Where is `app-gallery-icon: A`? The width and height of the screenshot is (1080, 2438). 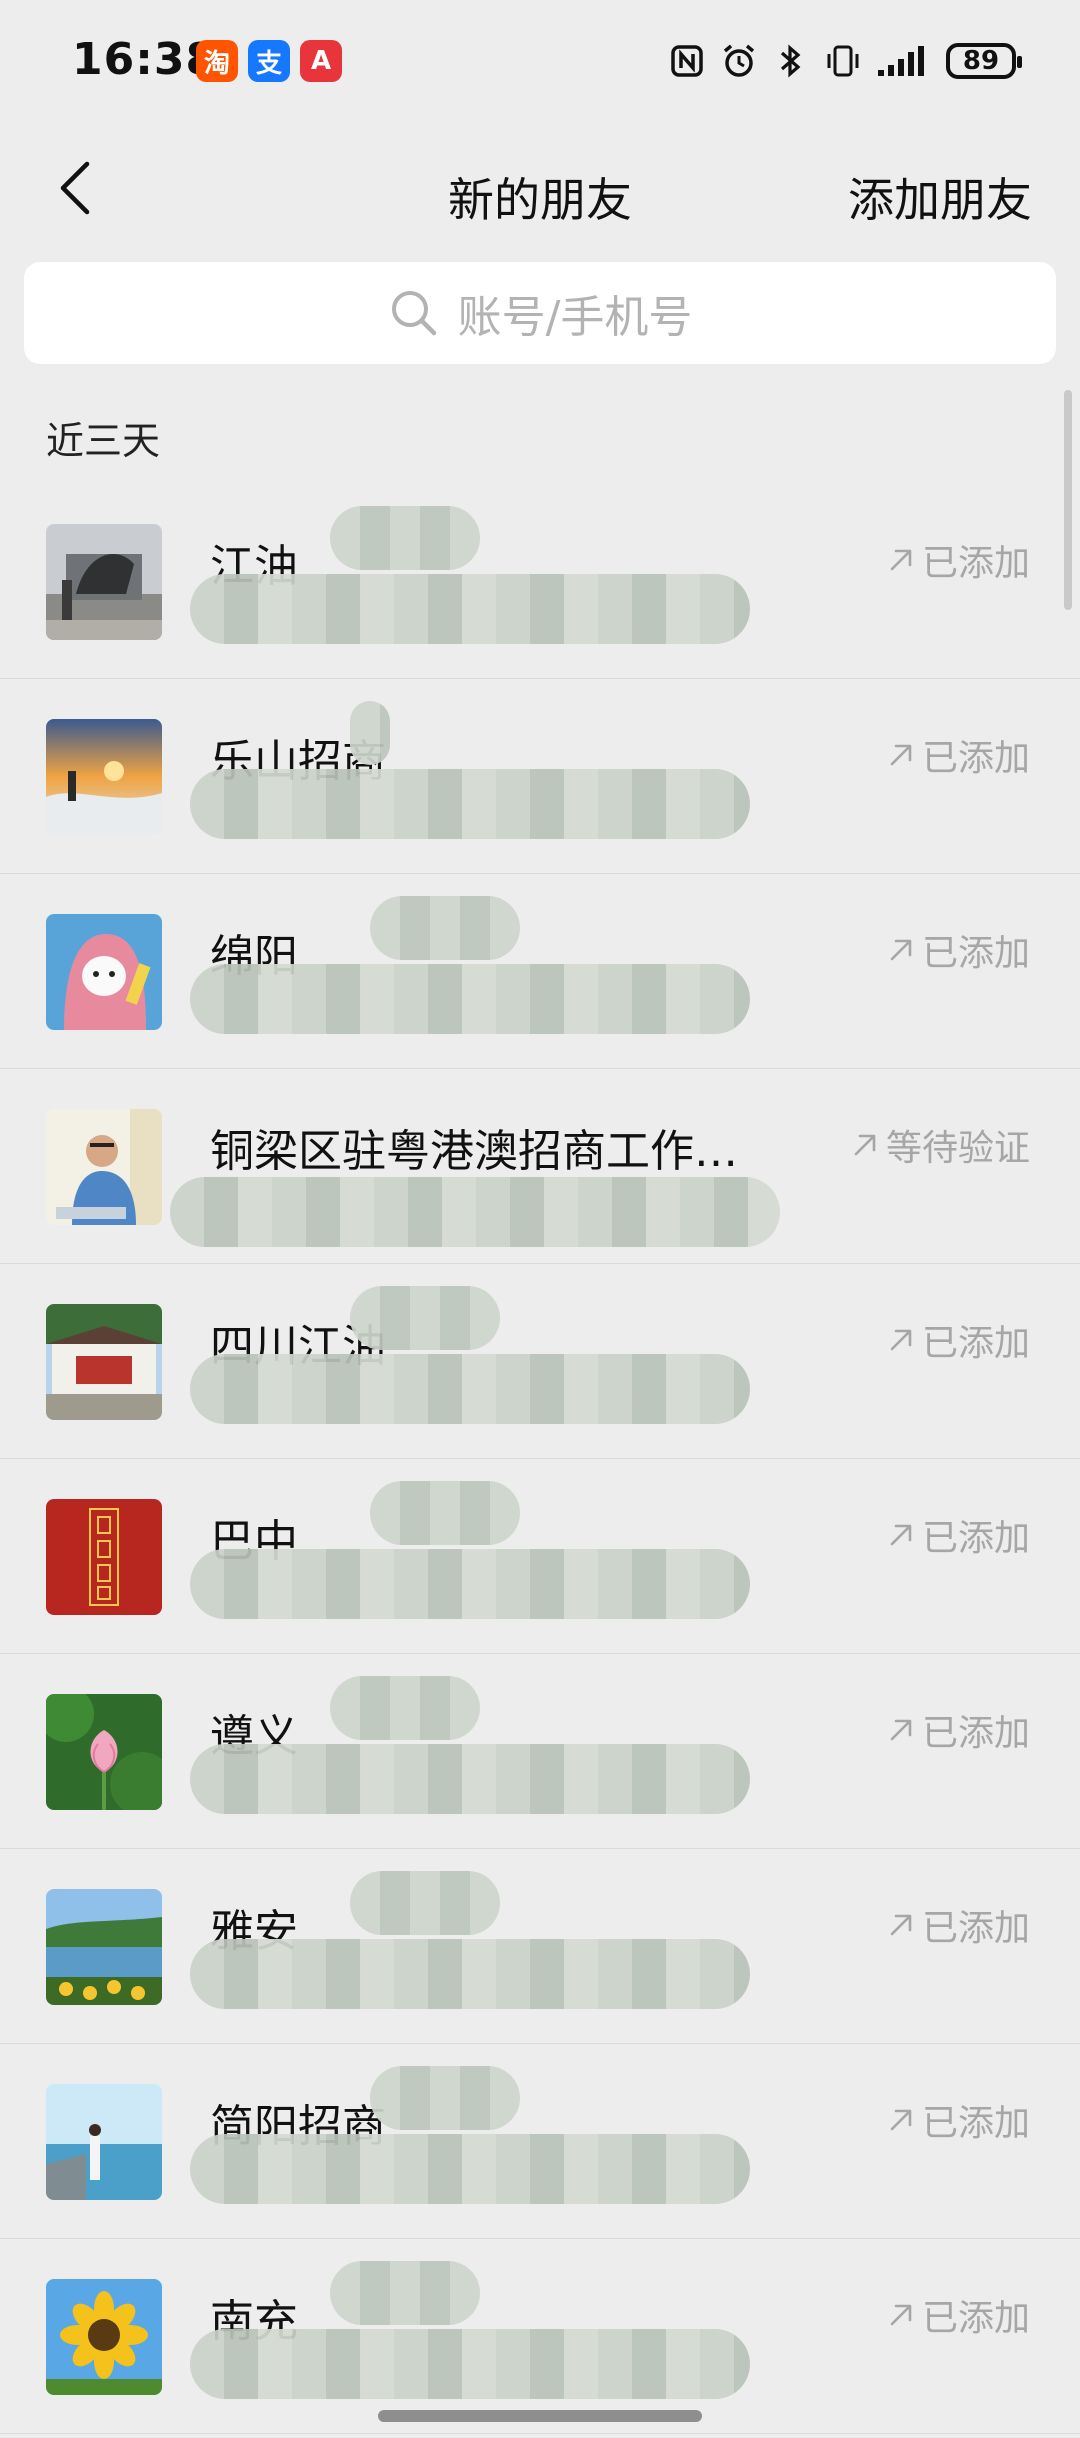
app-gallery-icon: A is located at coordinates (321, 61).